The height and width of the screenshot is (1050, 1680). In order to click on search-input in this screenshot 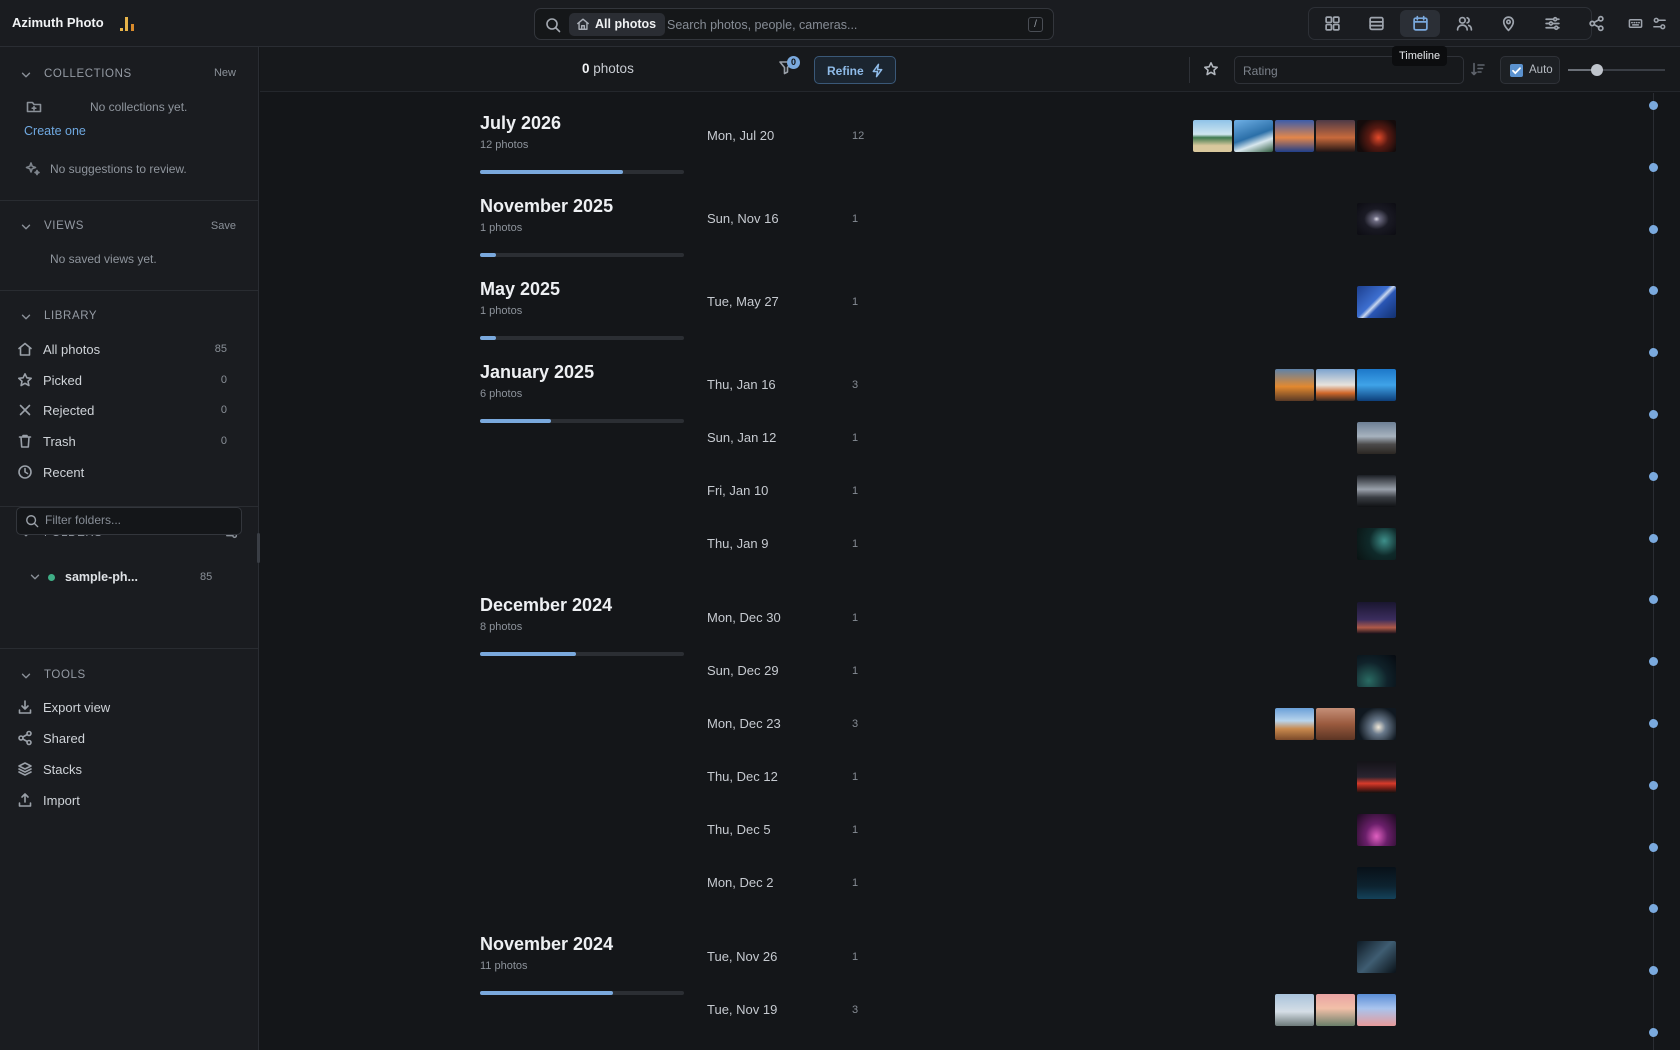, I will do `click(837, 24)`.